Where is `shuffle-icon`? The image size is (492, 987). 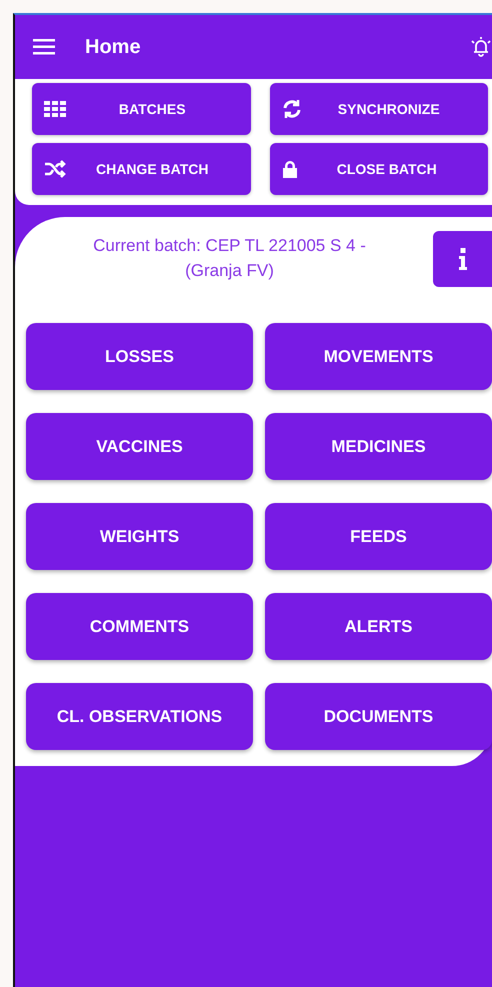
shuffle-icon is located at coordinates (55, 169).